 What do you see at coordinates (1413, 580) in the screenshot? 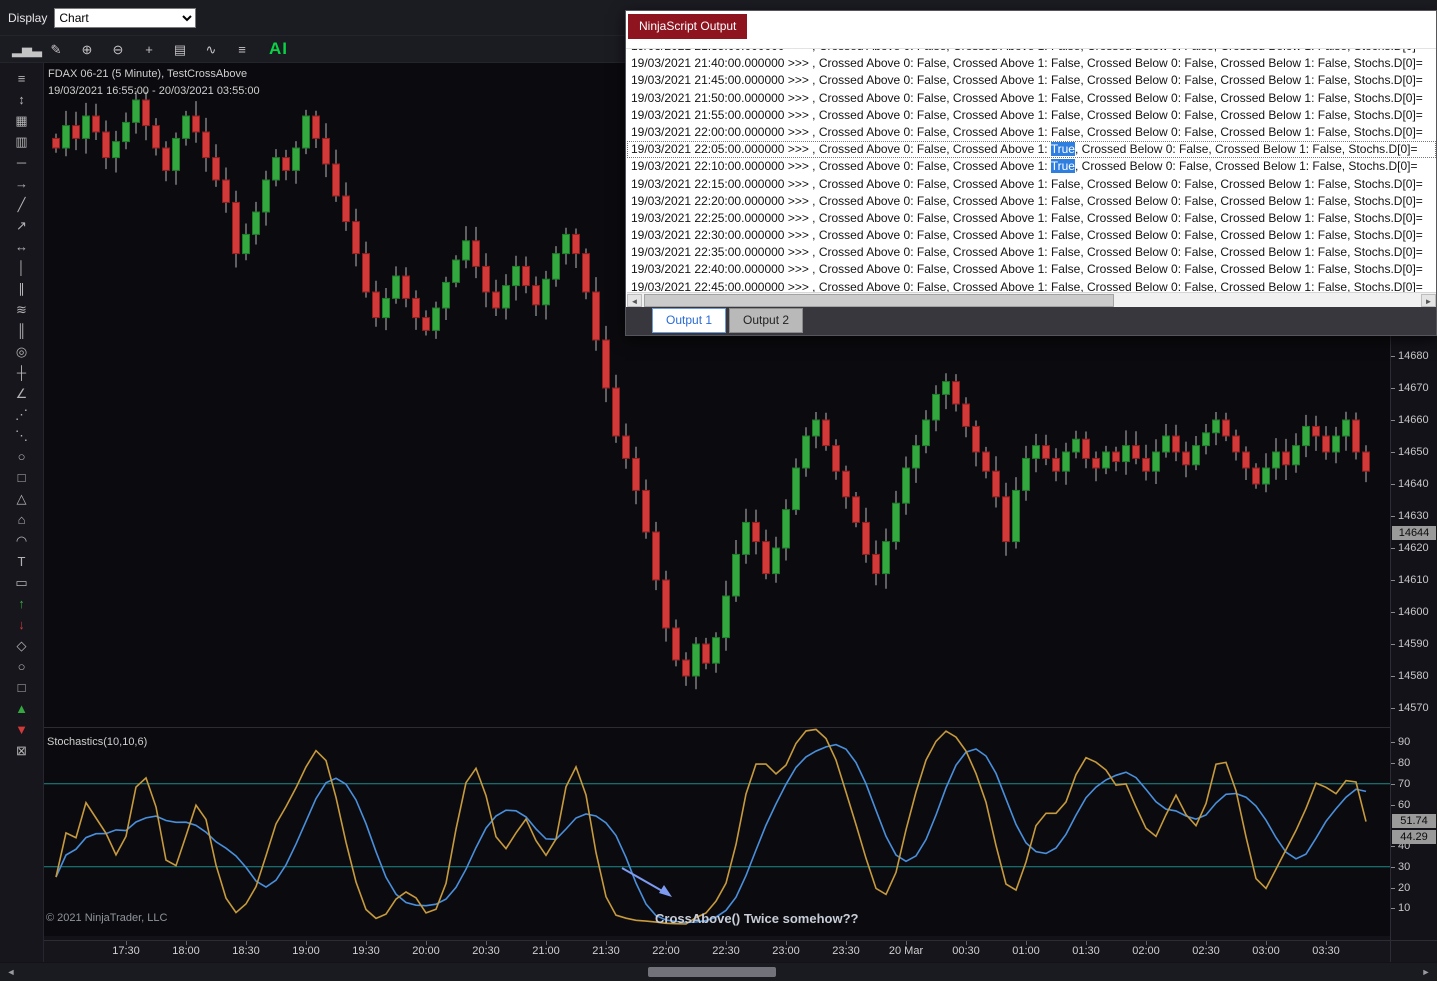
I see `price-axis-label: 14610` at bounding box center [1413, 580].